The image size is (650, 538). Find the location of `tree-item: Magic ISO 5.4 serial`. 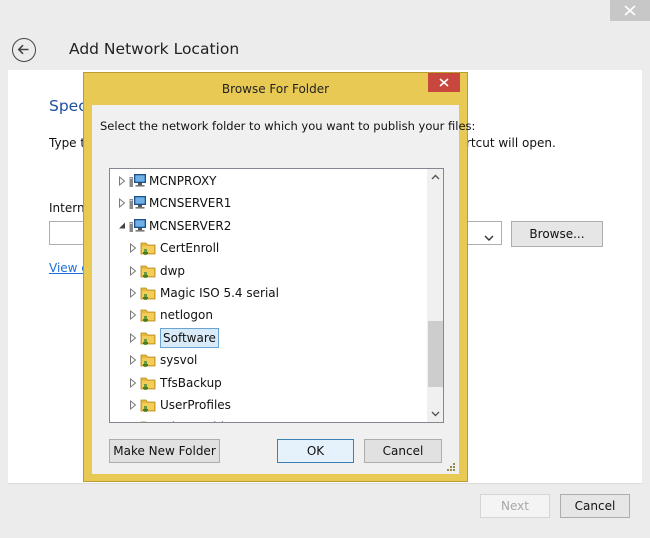

tree-item: Magic ISO 5.4 serial is located at coordinates (268, 293).